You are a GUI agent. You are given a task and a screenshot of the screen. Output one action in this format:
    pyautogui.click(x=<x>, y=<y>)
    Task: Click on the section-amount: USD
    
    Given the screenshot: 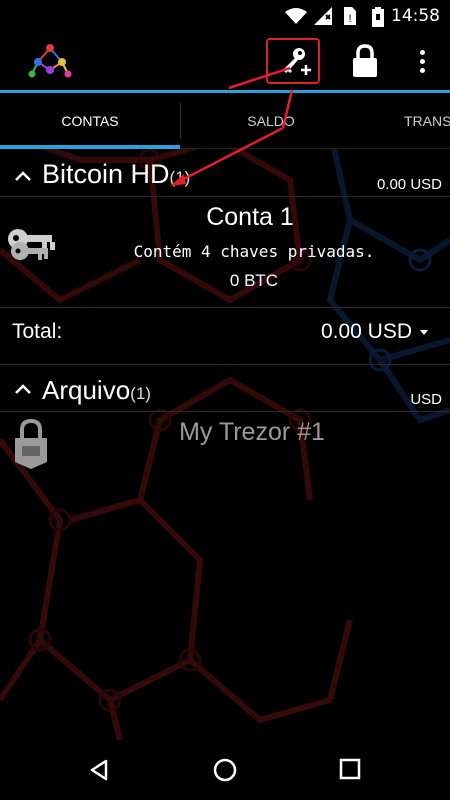 What is the action you would take?
    pyautogui.click(x=426, y=399)
    